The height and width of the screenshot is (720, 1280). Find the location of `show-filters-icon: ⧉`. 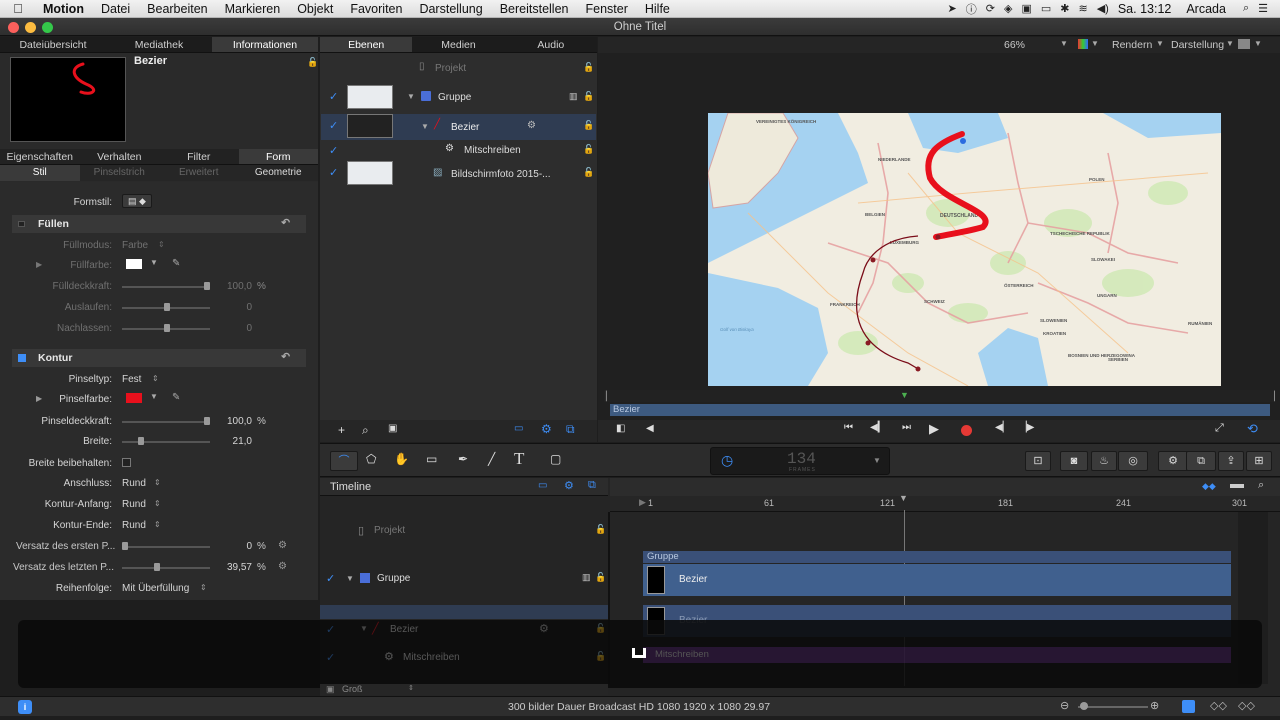

show-filters-icon: ⧉ is located at coordinates (570, 429).